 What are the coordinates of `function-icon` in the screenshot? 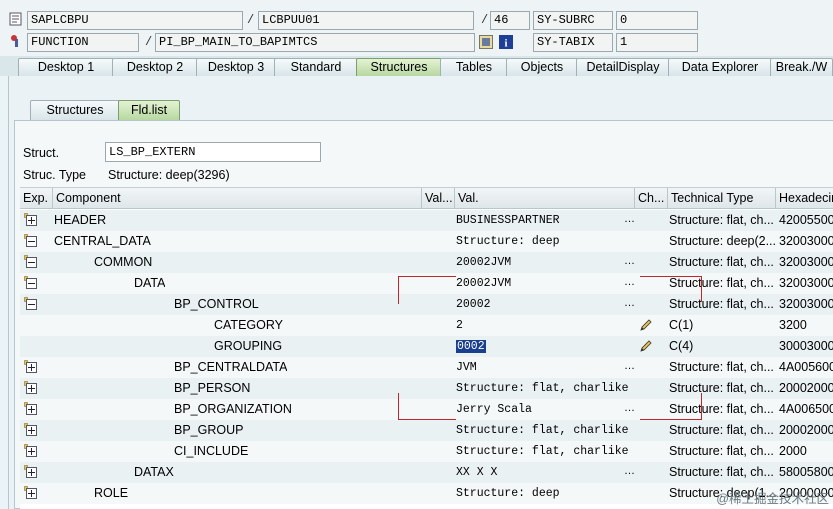 It's located at (16, 41).